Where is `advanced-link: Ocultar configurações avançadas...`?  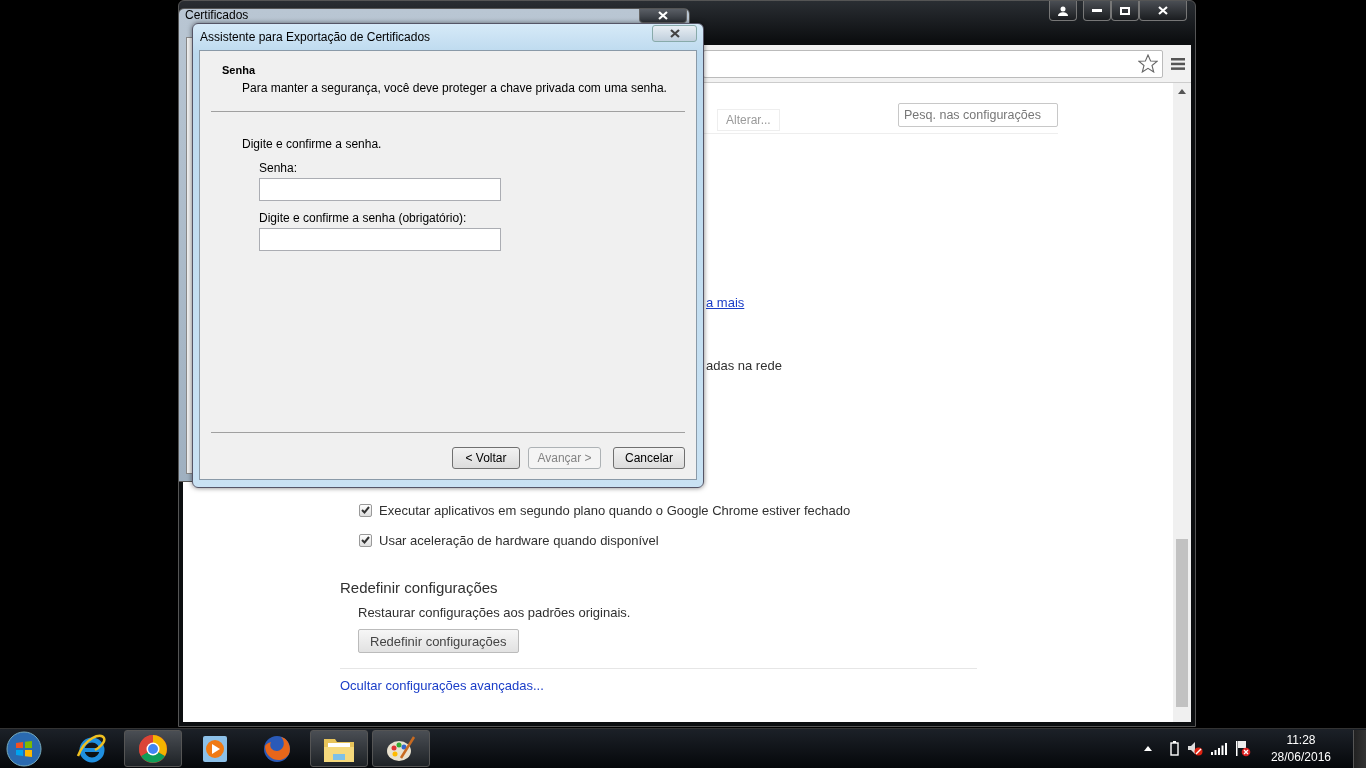 advanced-link: Ocultar configurações avançadas... is located at coordinates (442, 686).